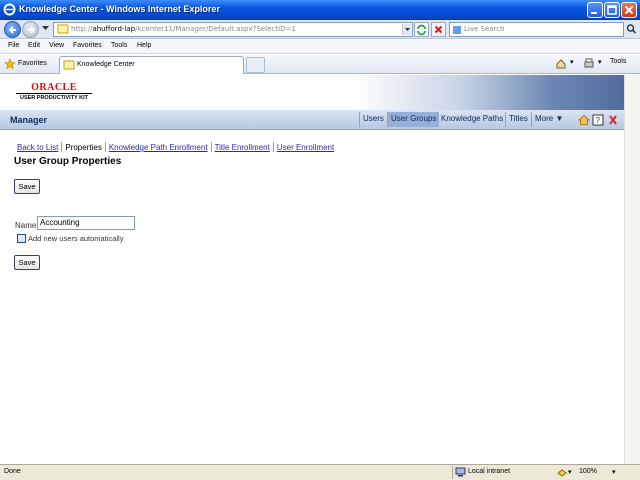 The image size is (640, 480). Describe the element at coordinates (518, 119) in the screenshot. I see `nav-titles: Titles` at that location.